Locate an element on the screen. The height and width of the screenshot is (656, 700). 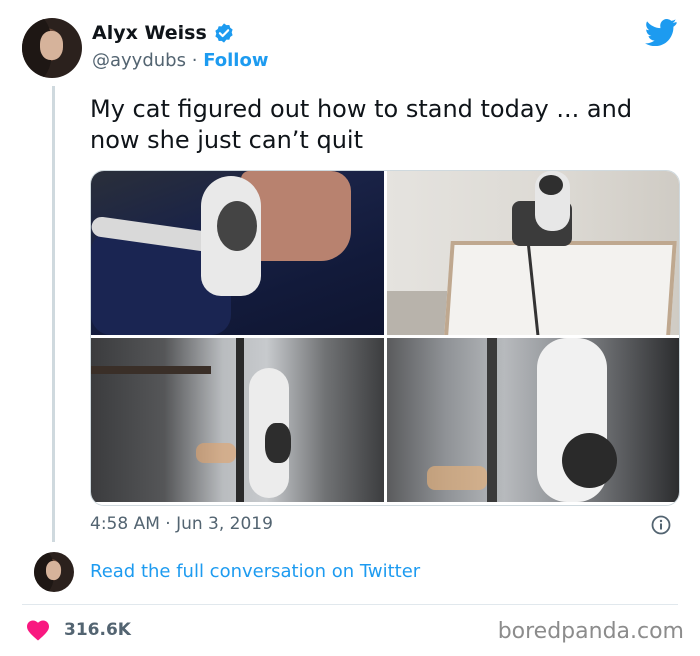
author-name-row: Alyx Weiss is located at coordinates (163, 33).